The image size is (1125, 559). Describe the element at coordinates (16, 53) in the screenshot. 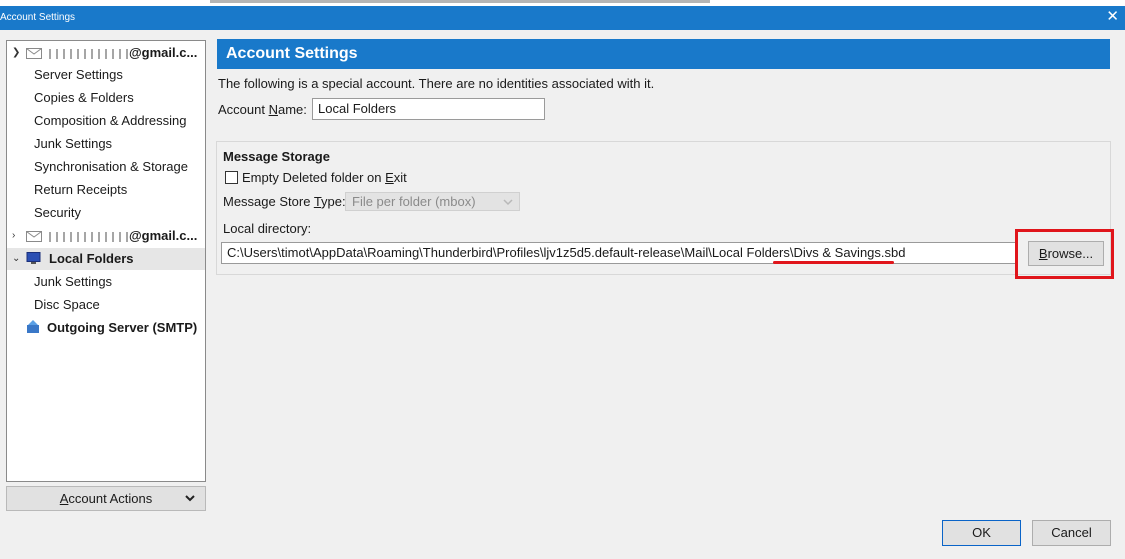

I see `chevron-down-icon: ❯` at that location.